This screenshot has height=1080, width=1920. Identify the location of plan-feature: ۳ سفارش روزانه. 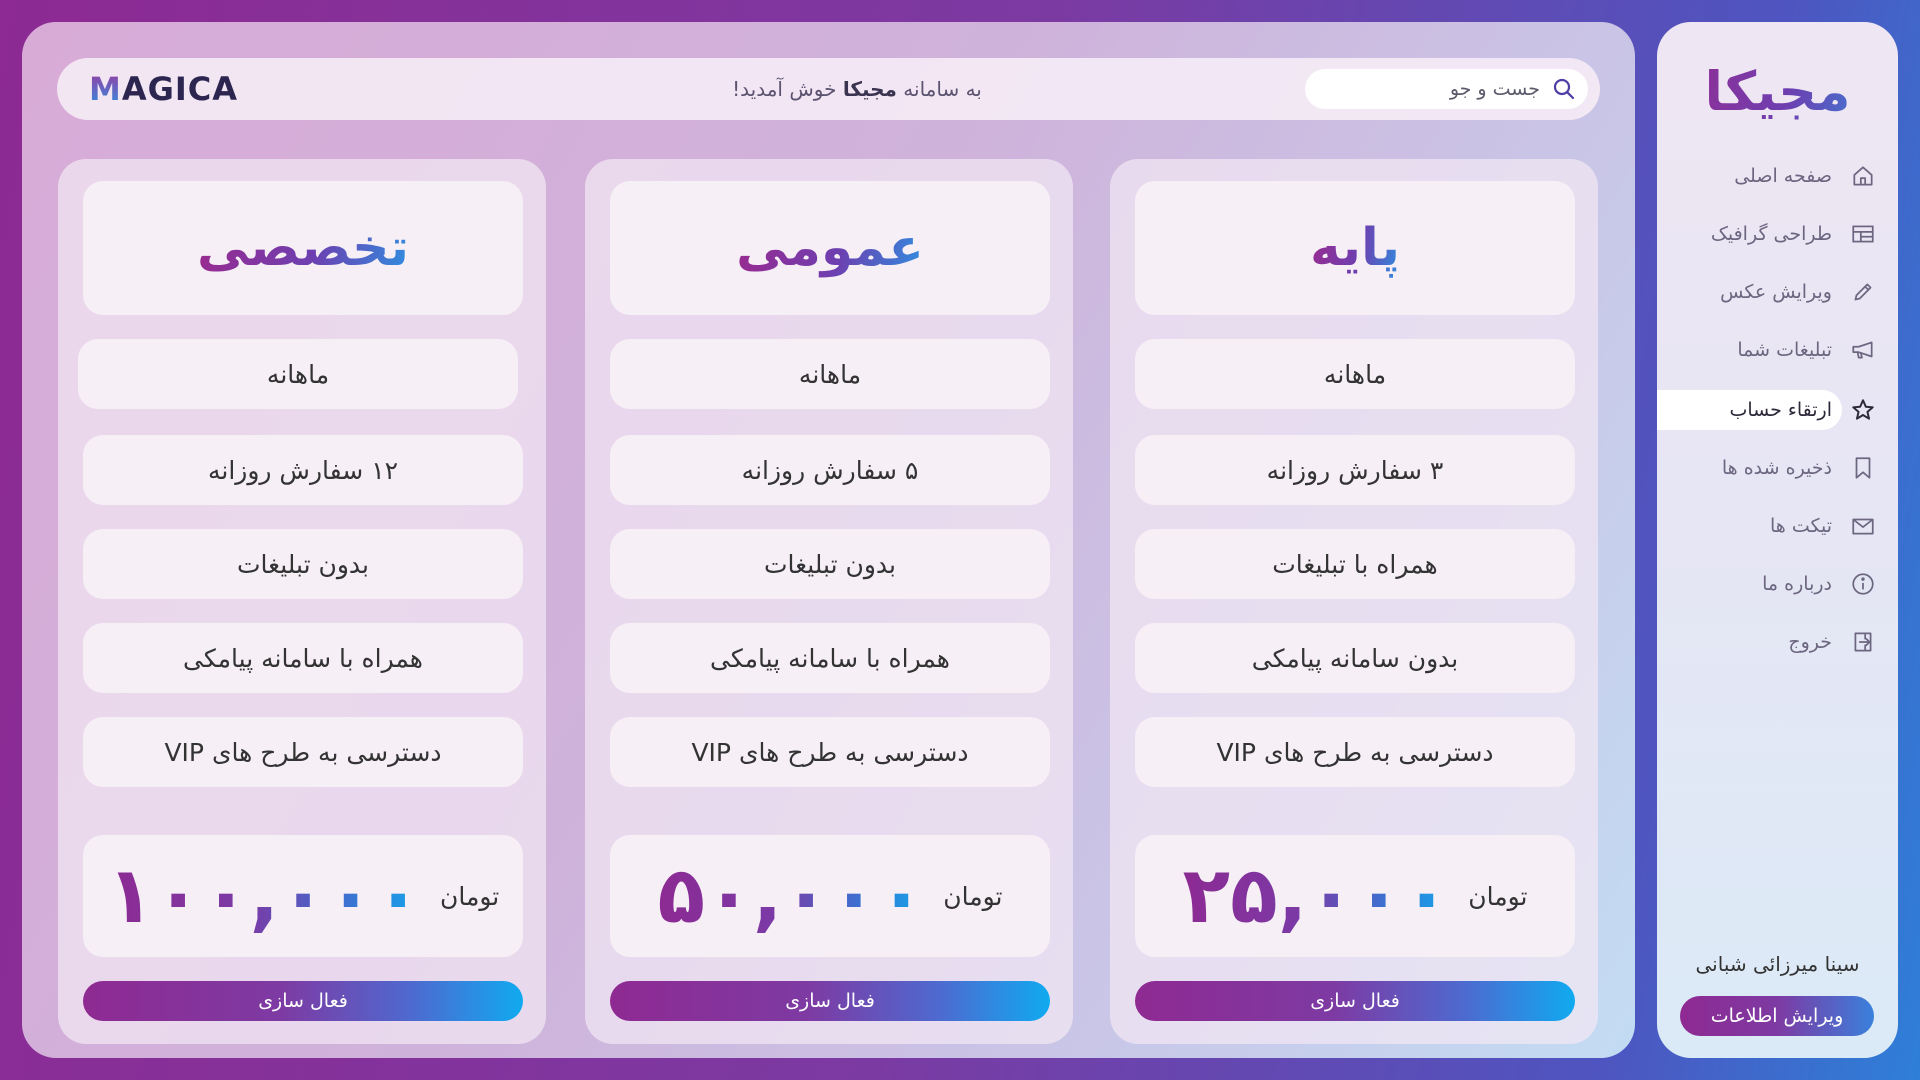
(1355, 470).